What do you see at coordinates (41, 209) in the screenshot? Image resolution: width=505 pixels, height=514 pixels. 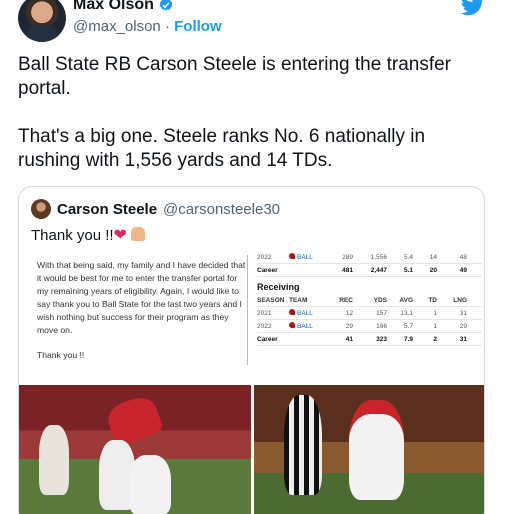 I see `quoted-author-avatar` at bounding box center [41, 209].